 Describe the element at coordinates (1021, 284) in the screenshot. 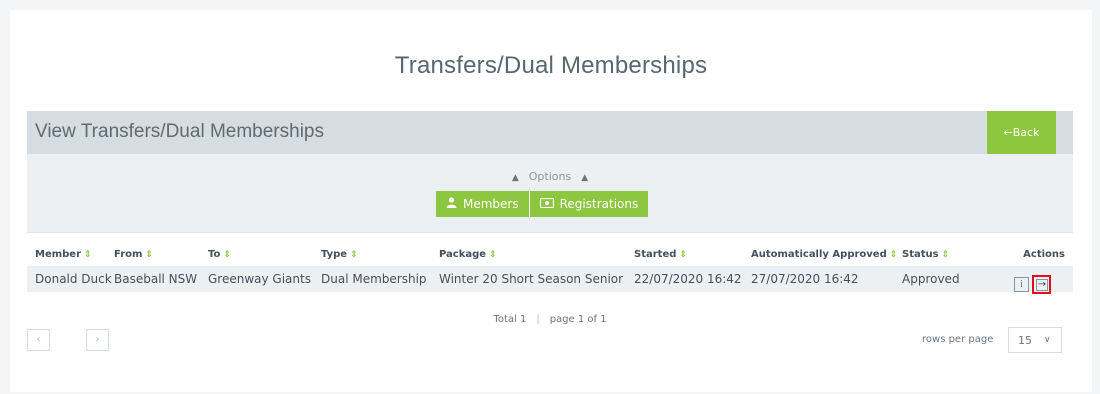

I see `info-icon: i` at that location.